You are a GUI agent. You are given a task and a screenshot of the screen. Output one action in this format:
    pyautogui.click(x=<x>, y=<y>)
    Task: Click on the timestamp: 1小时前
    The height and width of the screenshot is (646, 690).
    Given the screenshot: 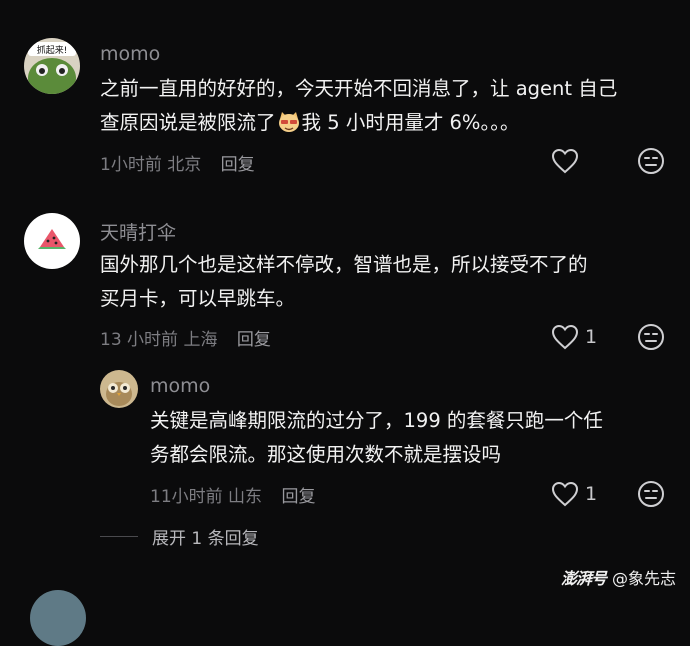 What is the action you would take?
    pyautogui.click(x=131, y=165)
    